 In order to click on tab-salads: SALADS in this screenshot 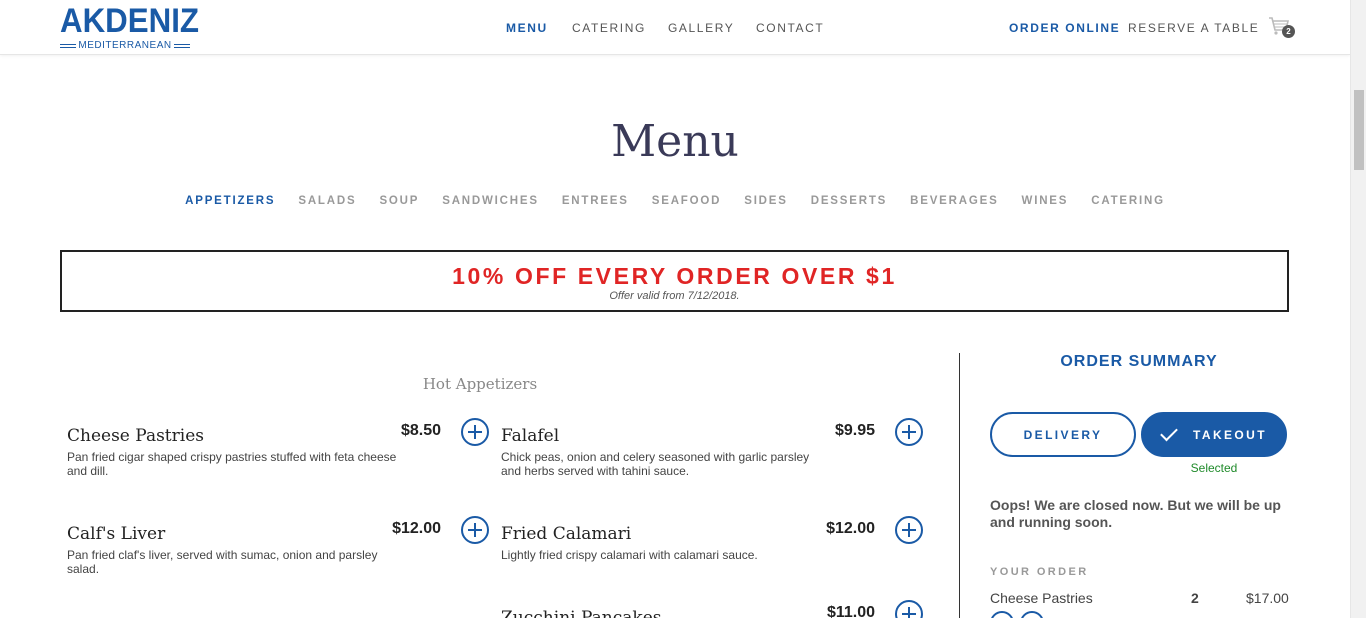, I will do `click(327, 201)`.